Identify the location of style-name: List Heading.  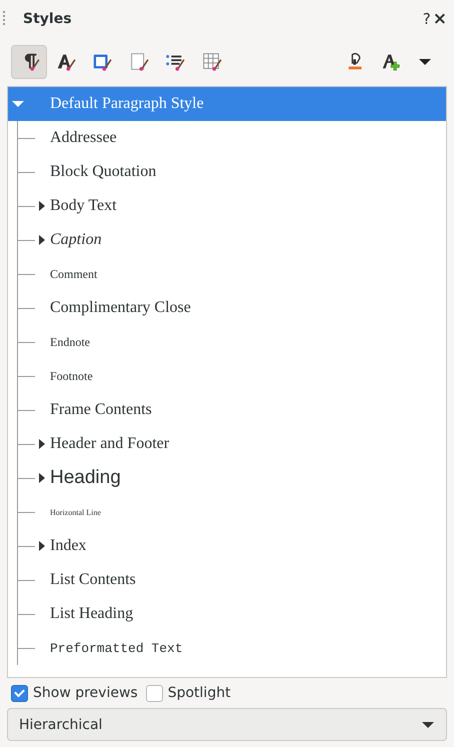
(92, 614).